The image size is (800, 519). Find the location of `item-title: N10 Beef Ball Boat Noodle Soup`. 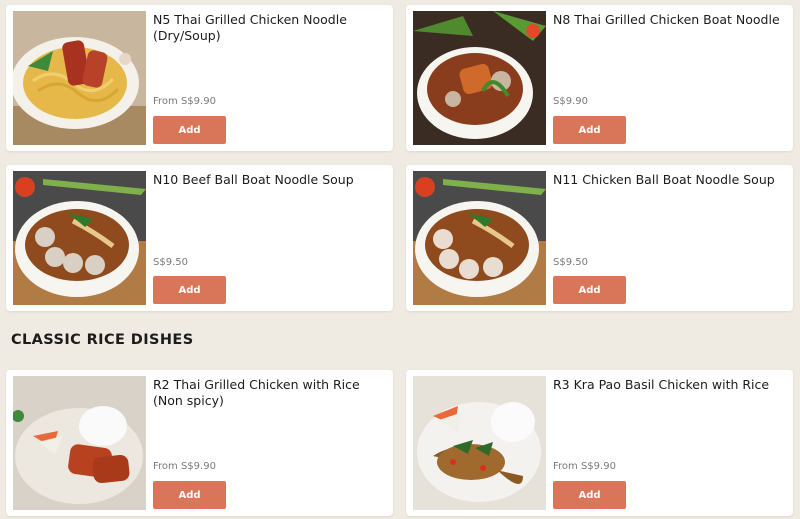

item-title: N10 Beef Ball Boat Noodle Soup is located at coordinates (253, 179).